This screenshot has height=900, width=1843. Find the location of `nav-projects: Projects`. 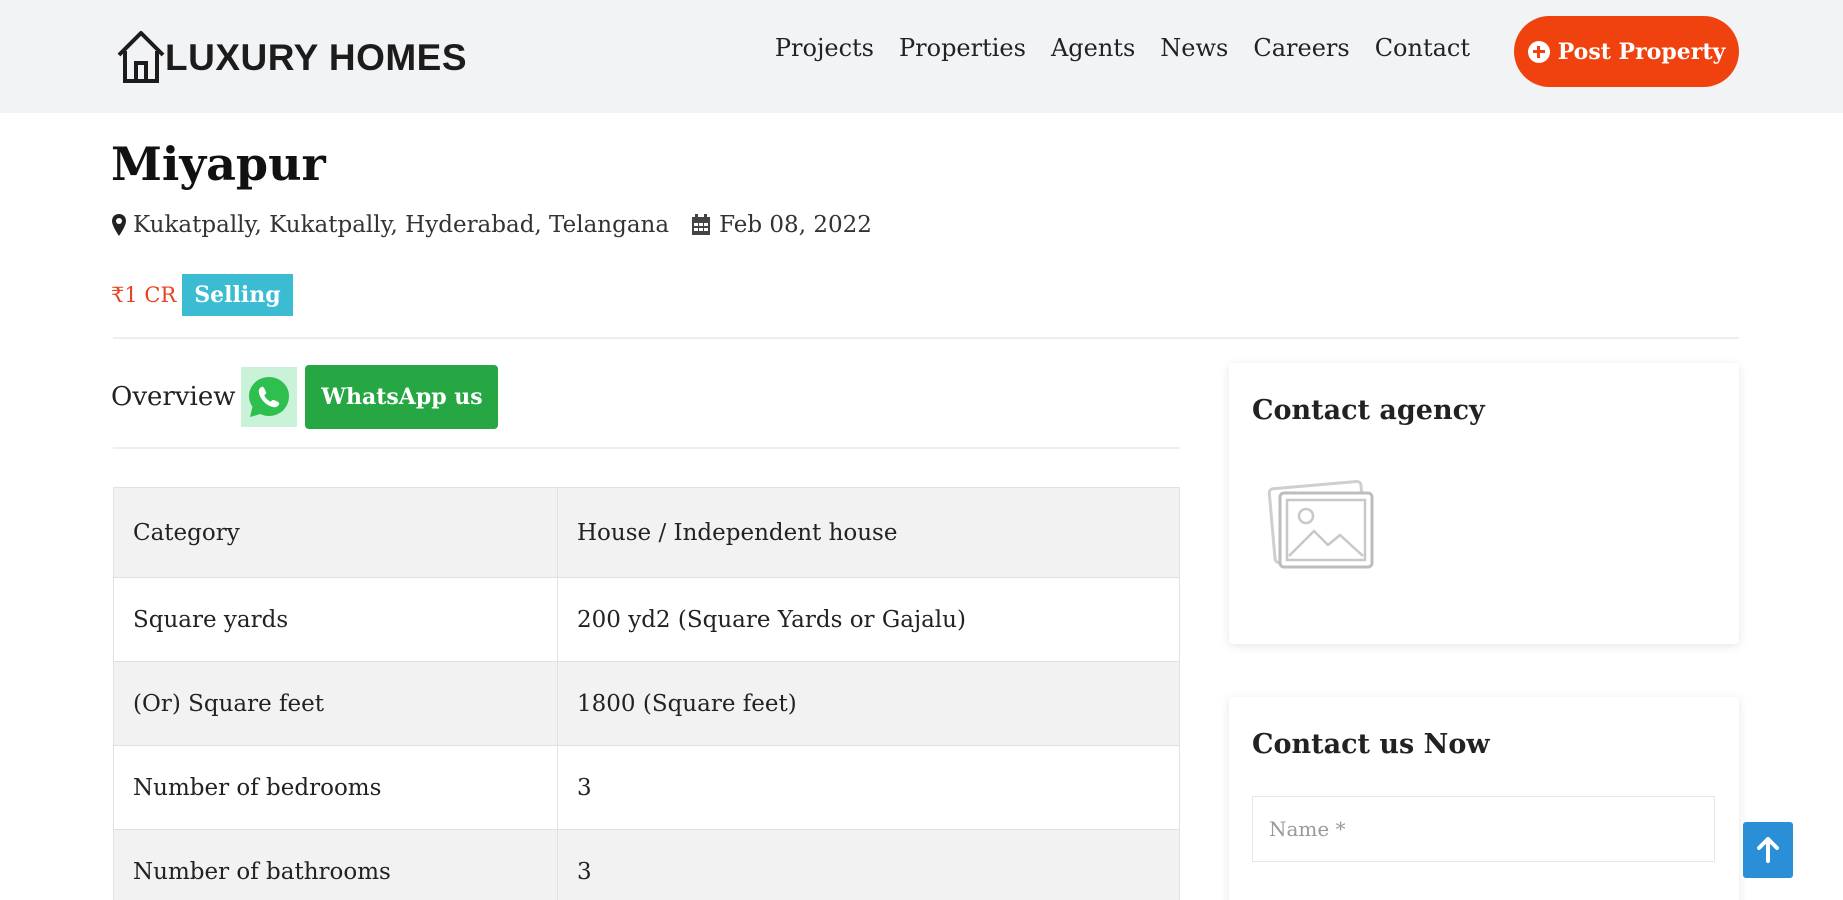

nav-projects: Projects is located at coordinates (824, 48).